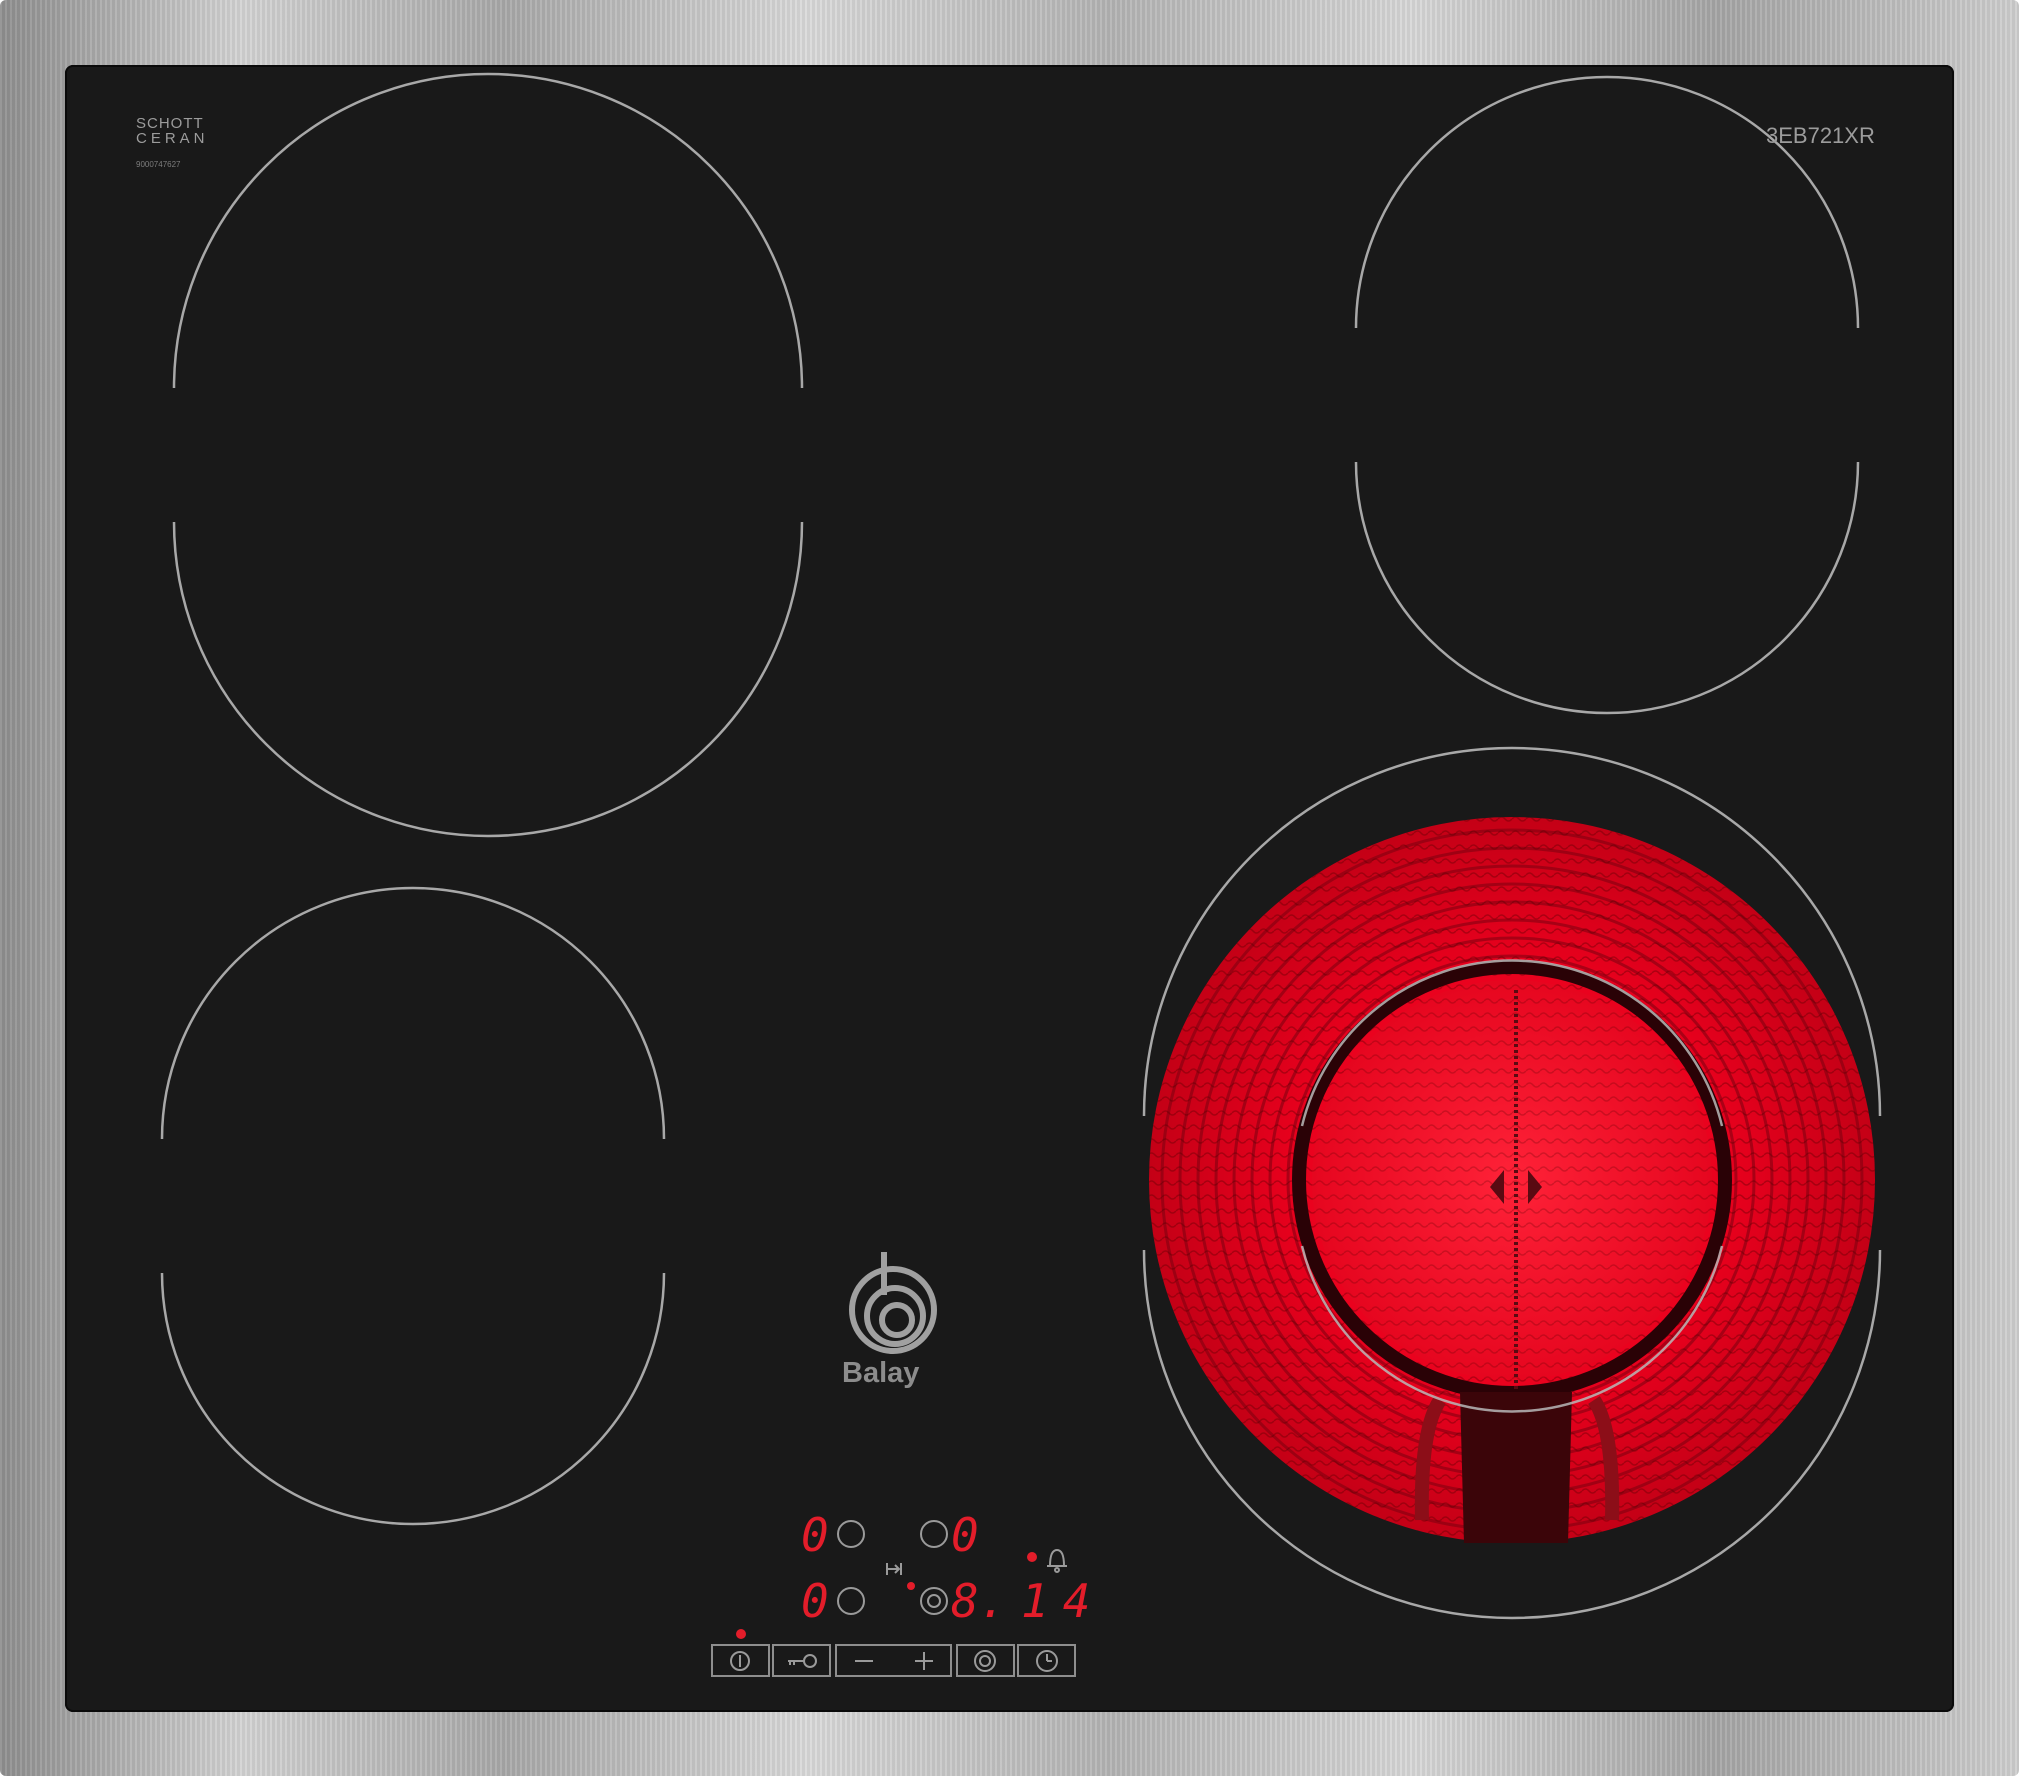 The width and height of the screenshot is (2019, 1776). What do you see at coordinates (170, 123) in the screenshot?
I see `glass-brand-line1: SCHOTT` at bounding box center [170, 123].